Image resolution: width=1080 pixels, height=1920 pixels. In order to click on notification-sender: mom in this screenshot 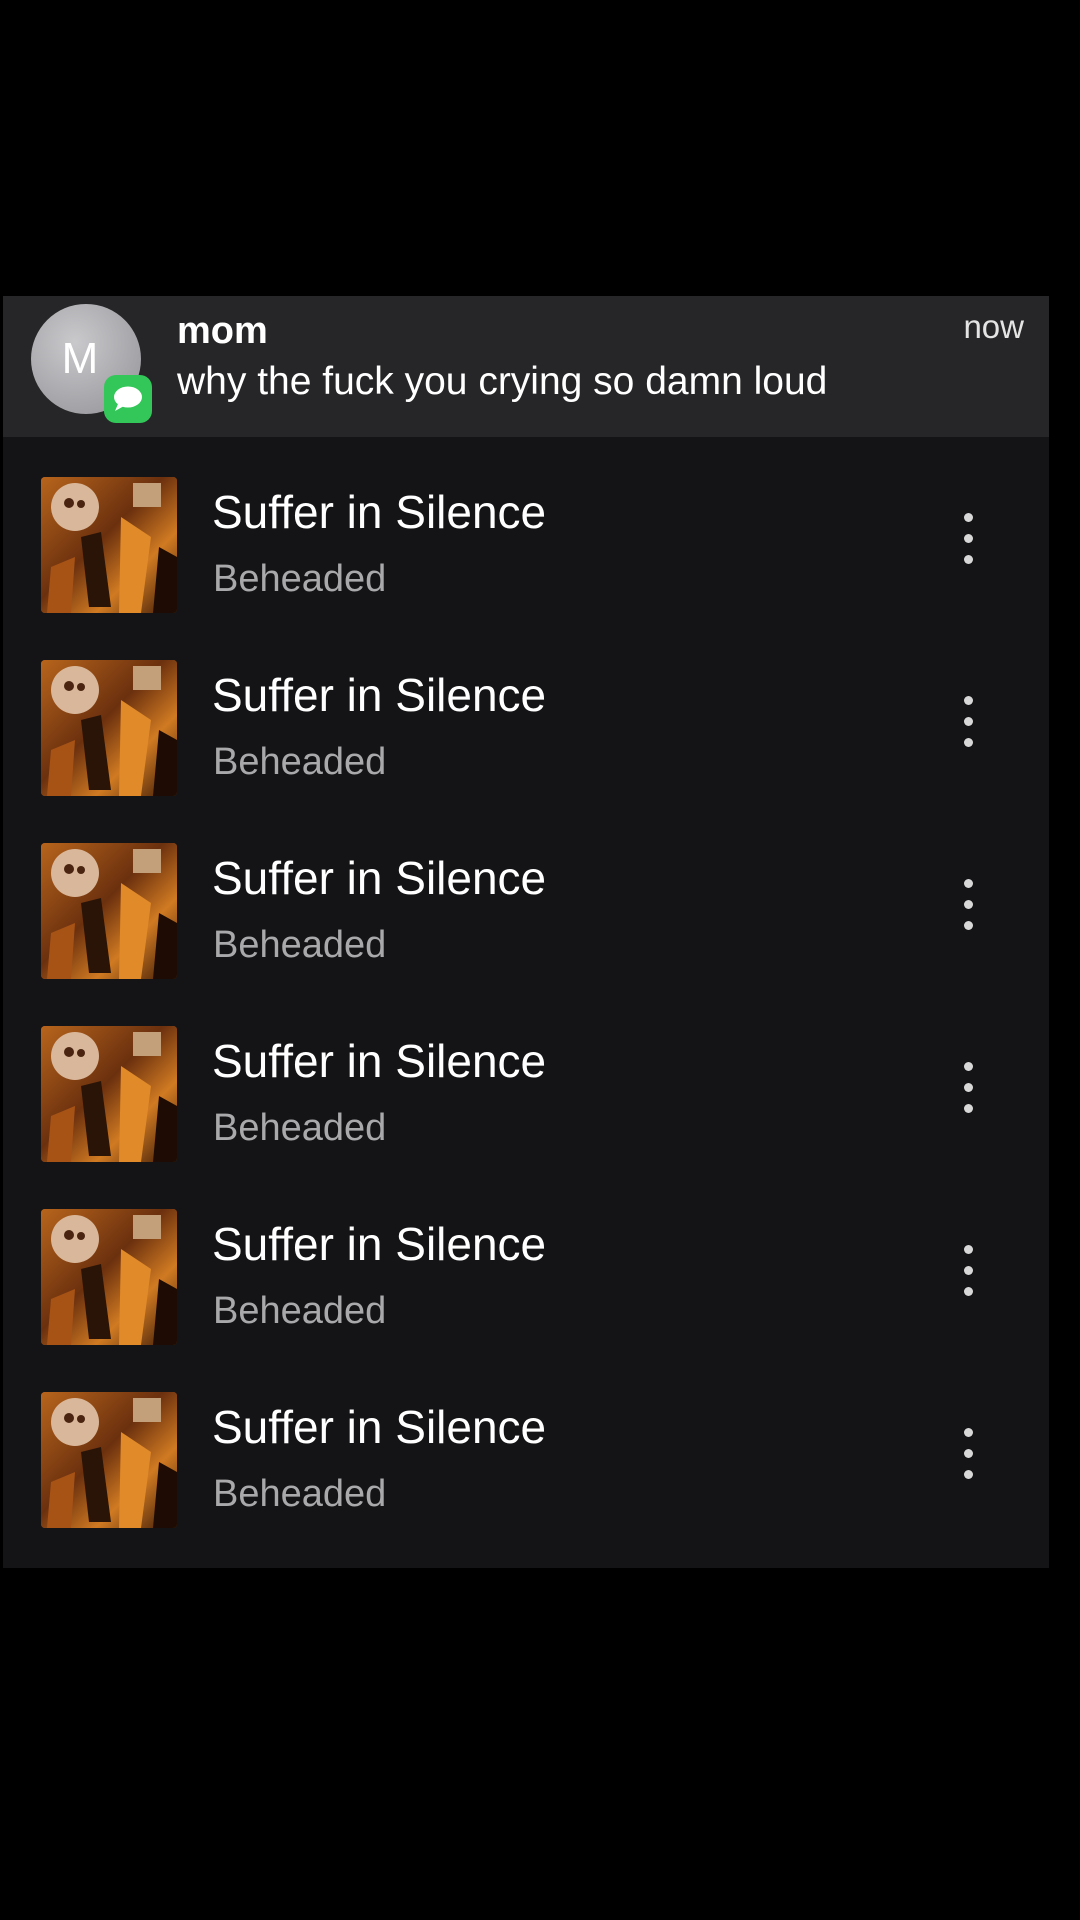, I will do `click(222, 331)`.